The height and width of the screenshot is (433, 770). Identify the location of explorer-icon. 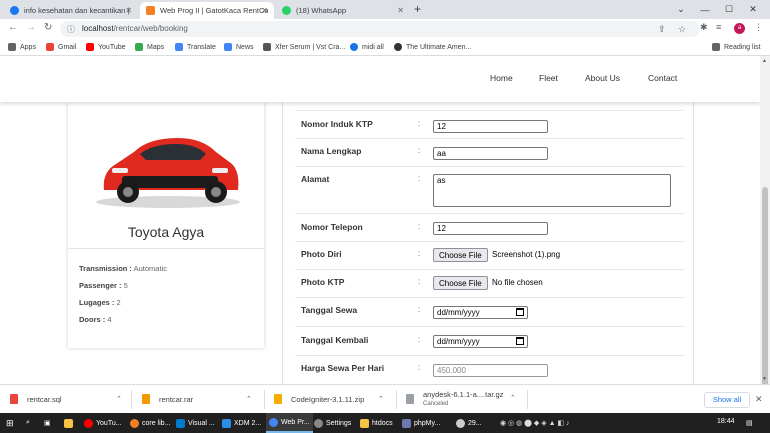
(70, 423).